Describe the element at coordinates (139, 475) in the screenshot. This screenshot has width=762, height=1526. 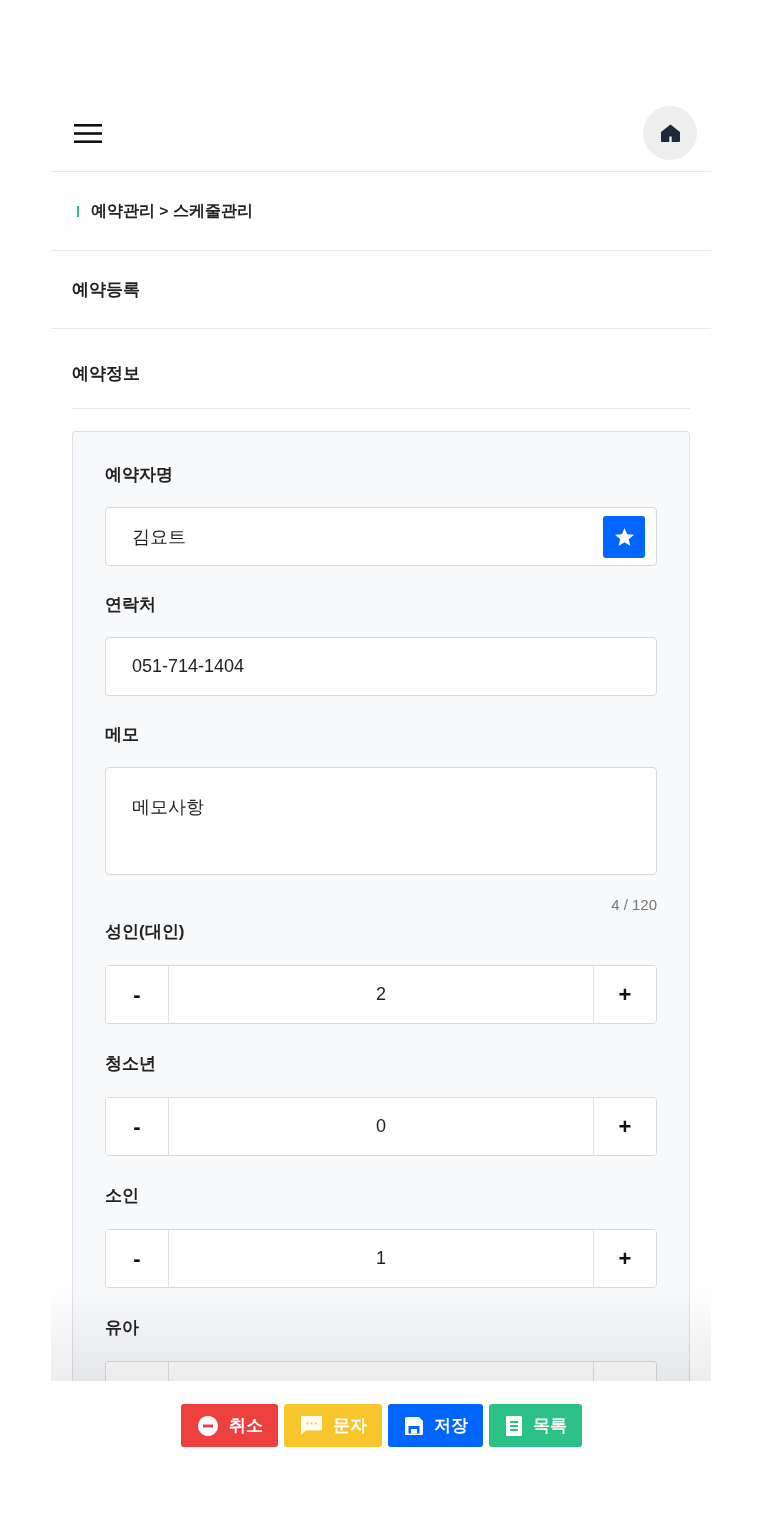
I see `field-label: 예약자명` at that location.